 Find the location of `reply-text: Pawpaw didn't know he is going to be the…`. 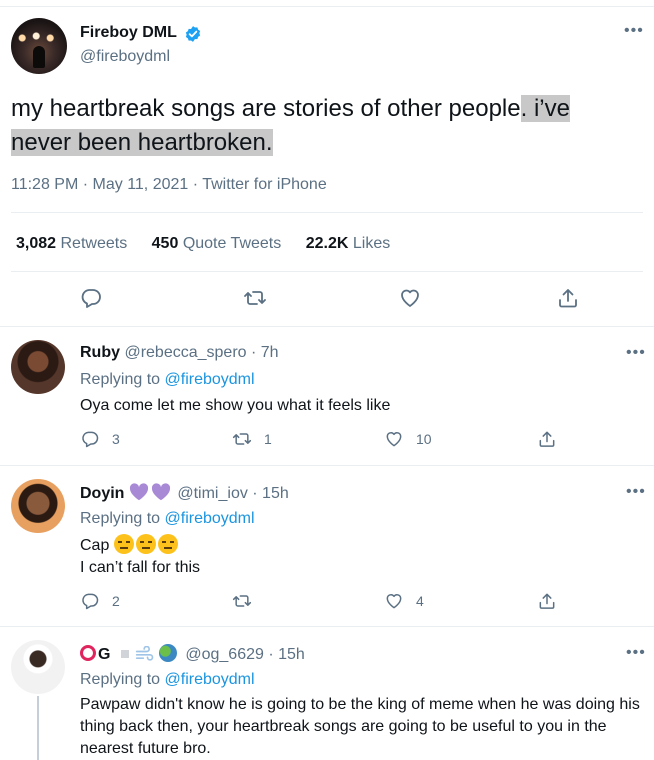

reply-text: Pawpaw didn't know he is going to be the… is located at coordinates (360, 726).